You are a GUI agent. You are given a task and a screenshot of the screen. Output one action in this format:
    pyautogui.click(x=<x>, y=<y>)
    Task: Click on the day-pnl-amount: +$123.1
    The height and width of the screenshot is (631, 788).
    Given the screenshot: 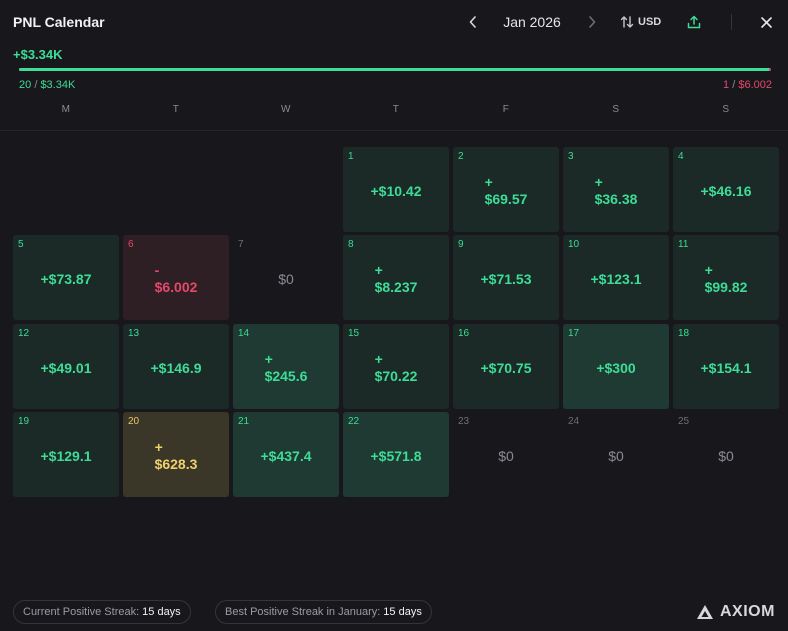 What is the action you would take?
    pyautogui.click(x=616, y=278)
    